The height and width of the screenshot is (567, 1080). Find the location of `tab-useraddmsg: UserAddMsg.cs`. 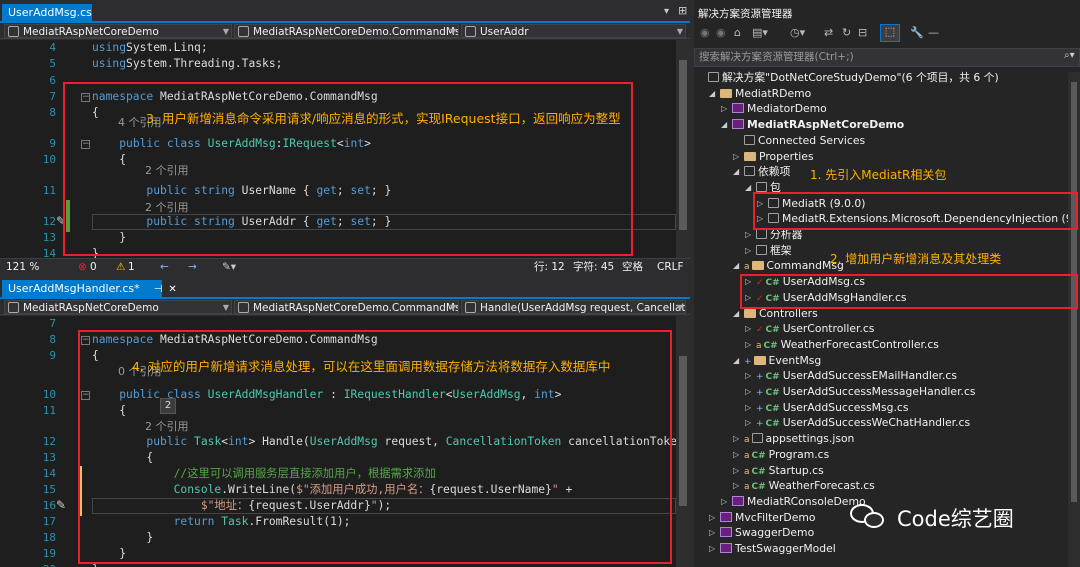

tab-useraddmsg: UserAddMsg.cs is located at coordinates (47, 13).